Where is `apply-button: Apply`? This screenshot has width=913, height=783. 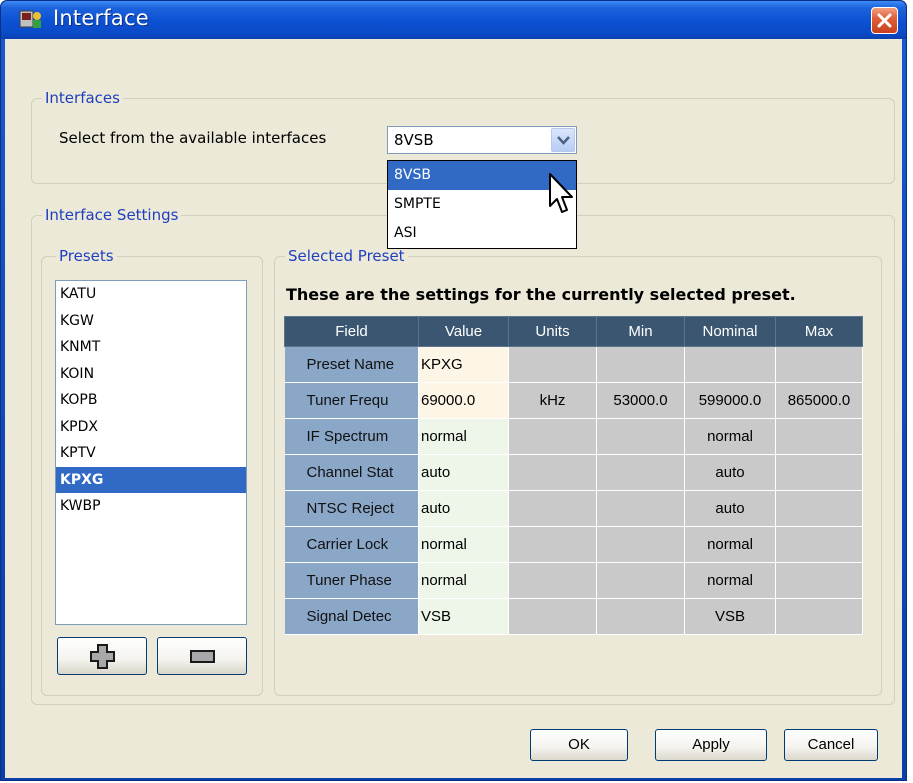
apply-button: Apply is located at coordinates (711, 745).